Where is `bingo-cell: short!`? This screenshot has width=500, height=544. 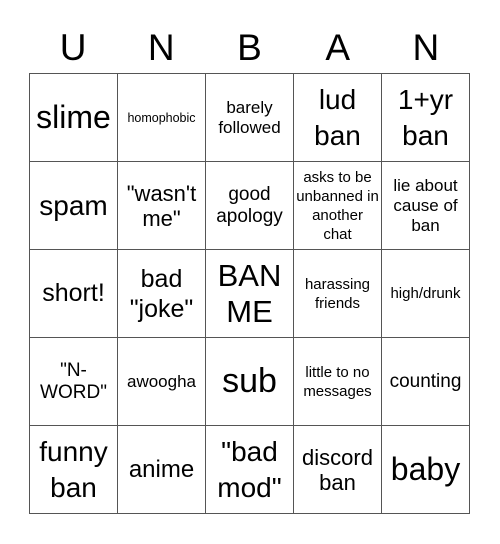 bingo-cell: short! is located at coordinates (74, 294).